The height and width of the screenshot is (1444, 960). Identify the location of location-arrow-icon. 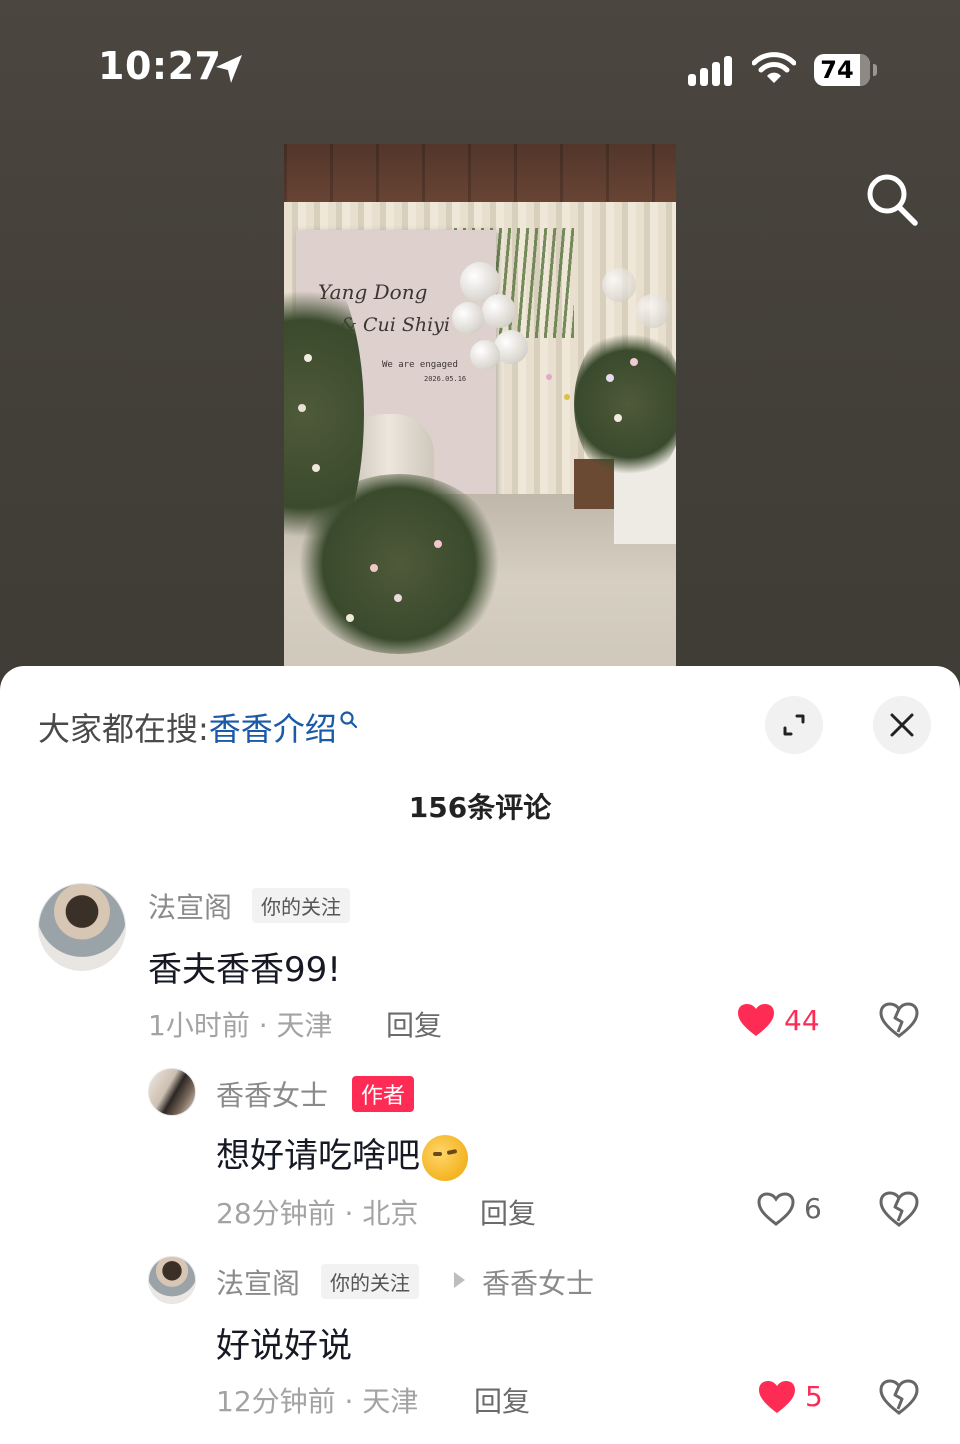
(229, 69).